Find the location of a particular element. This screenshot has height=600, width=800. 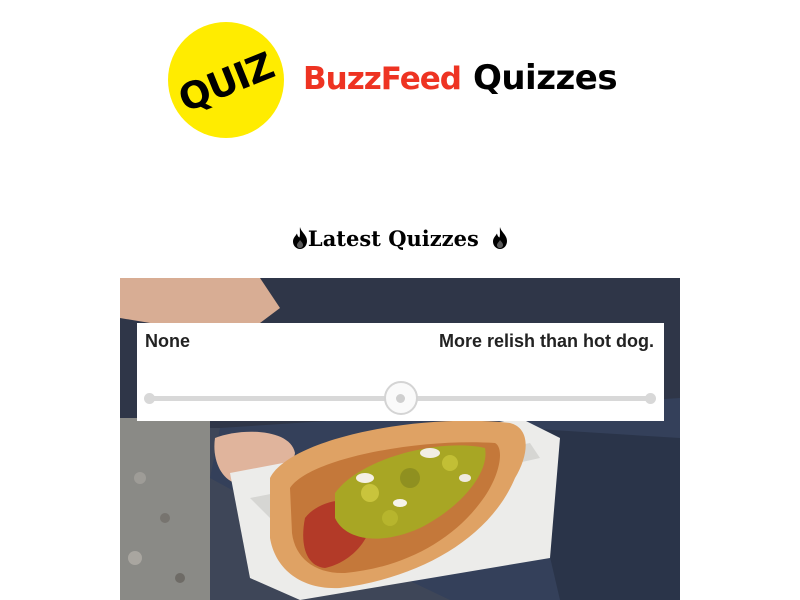

section-heading: Latest Quizzes is located at coordinates (400, 238).